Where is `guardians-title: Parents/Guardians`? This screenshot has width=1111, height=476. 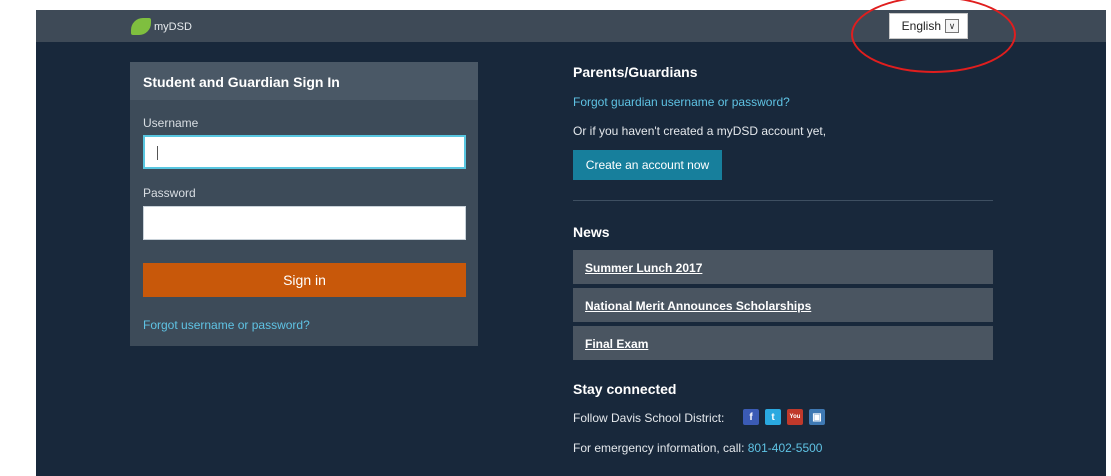
guardians-title: Parents/Guardians is located at coordinates (635, 72).